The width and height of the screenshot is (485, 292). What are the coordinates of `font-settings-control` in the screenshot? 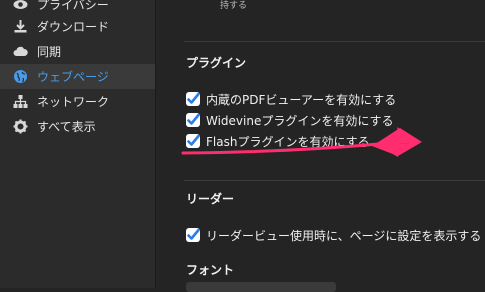 It's located at (261, 287).